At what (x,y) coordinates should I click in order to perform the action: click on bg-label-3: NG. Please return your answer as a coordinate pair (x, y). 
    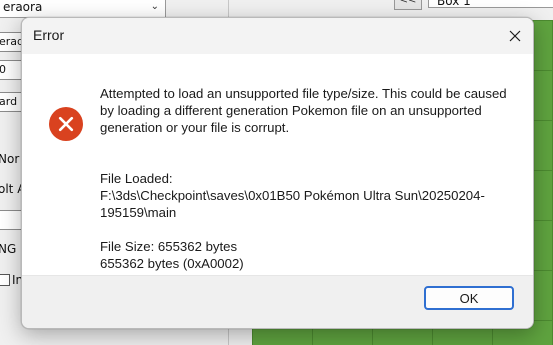
    Looking at the image, I should click on (8, 249).